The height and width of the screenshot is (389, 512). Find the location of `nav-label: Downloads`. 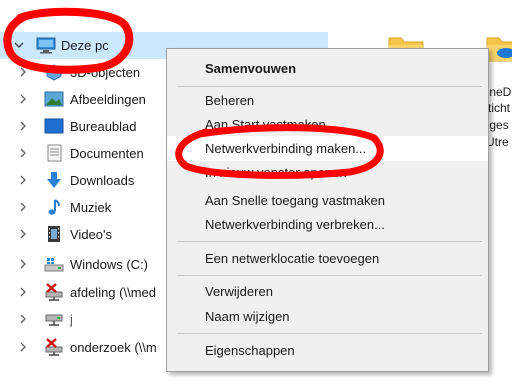

nav-label: Downloads is located at coordinates (102, 180).